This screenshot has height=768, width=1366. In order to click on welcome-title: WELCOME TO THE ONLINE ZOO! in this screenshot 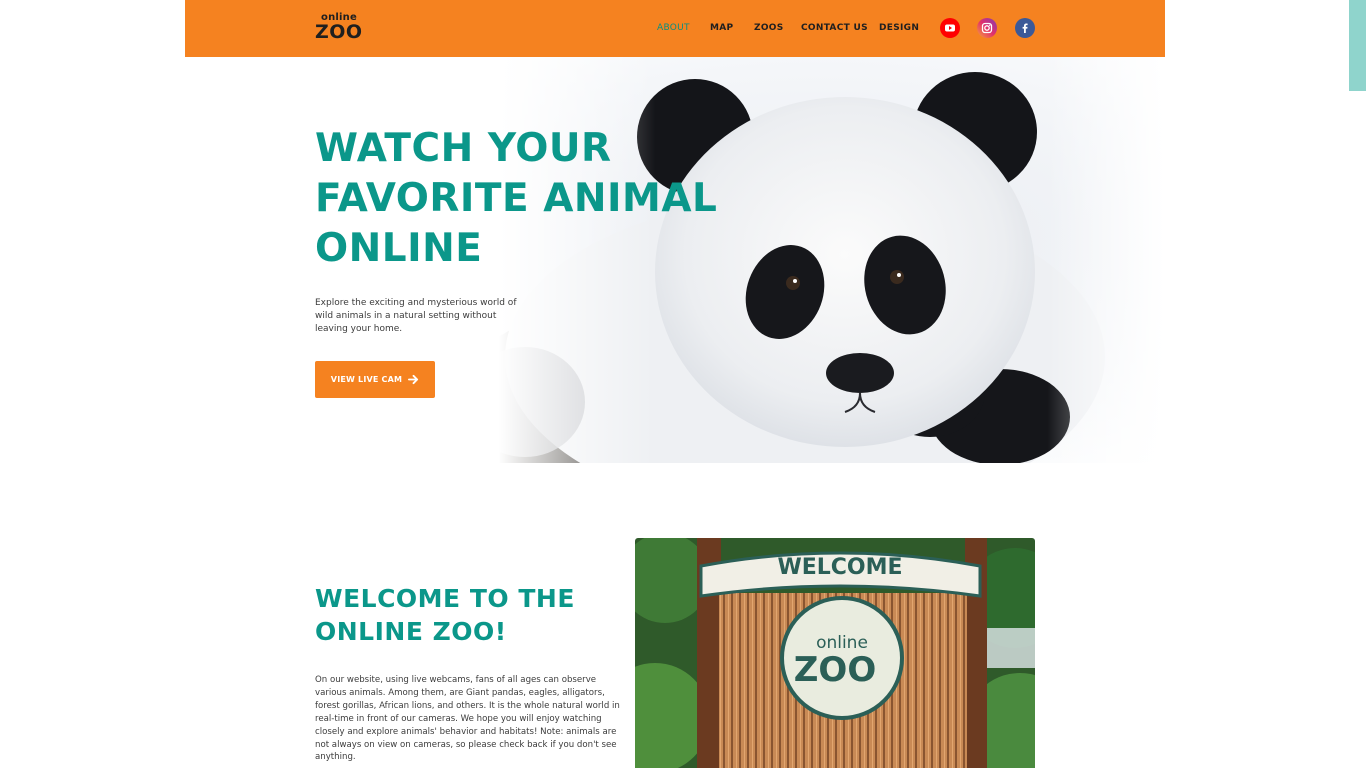, I will do `click(465, 615)`.